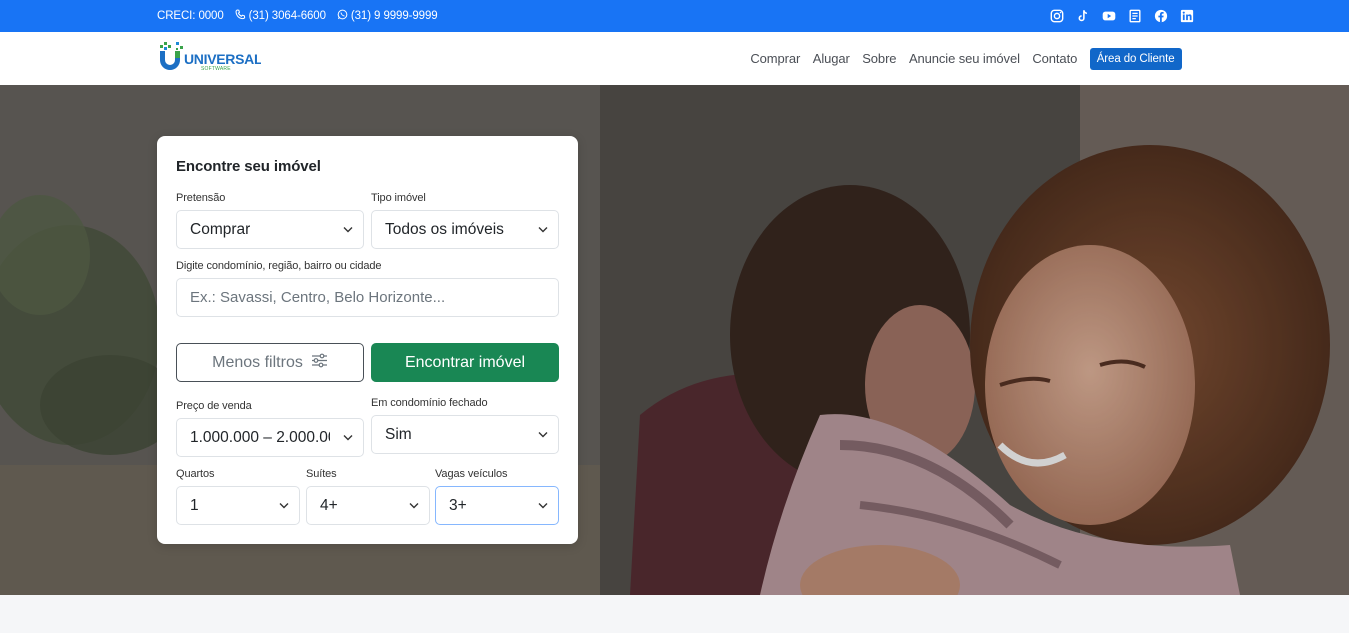 This screenshot has width=1349, height=633. Describe the element at coordinates (879, 58) in the screenshot. I see `nav-link-sobre: Sobre` at that location.